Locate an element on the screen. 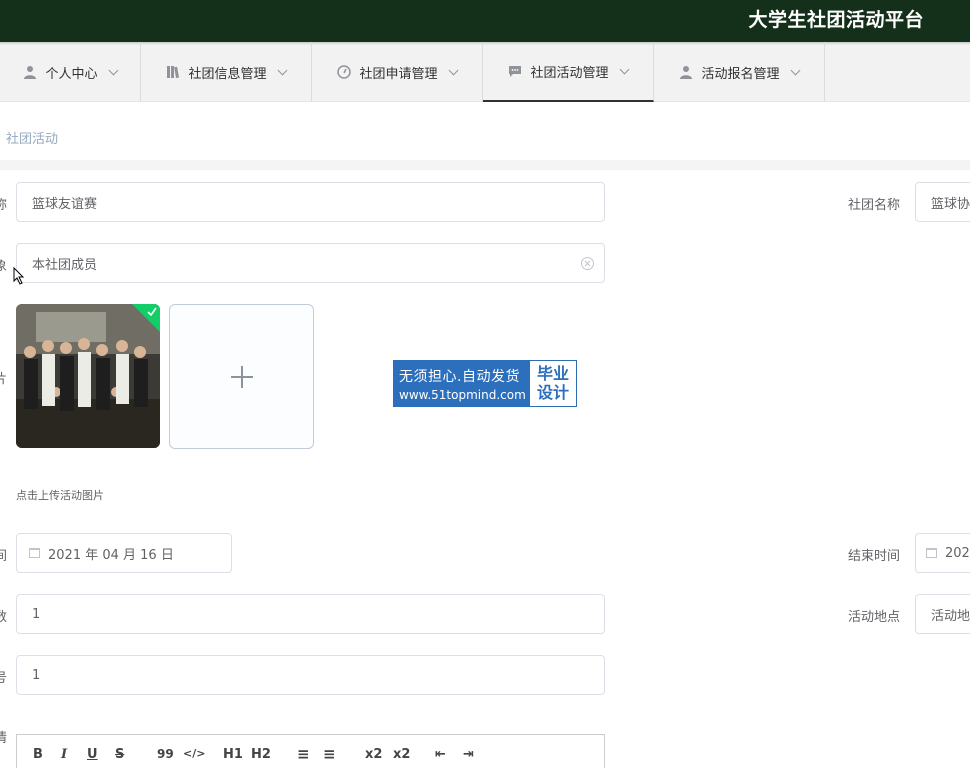  nav-item-label: 活动报名管理 is located at coordinates (740, 74).